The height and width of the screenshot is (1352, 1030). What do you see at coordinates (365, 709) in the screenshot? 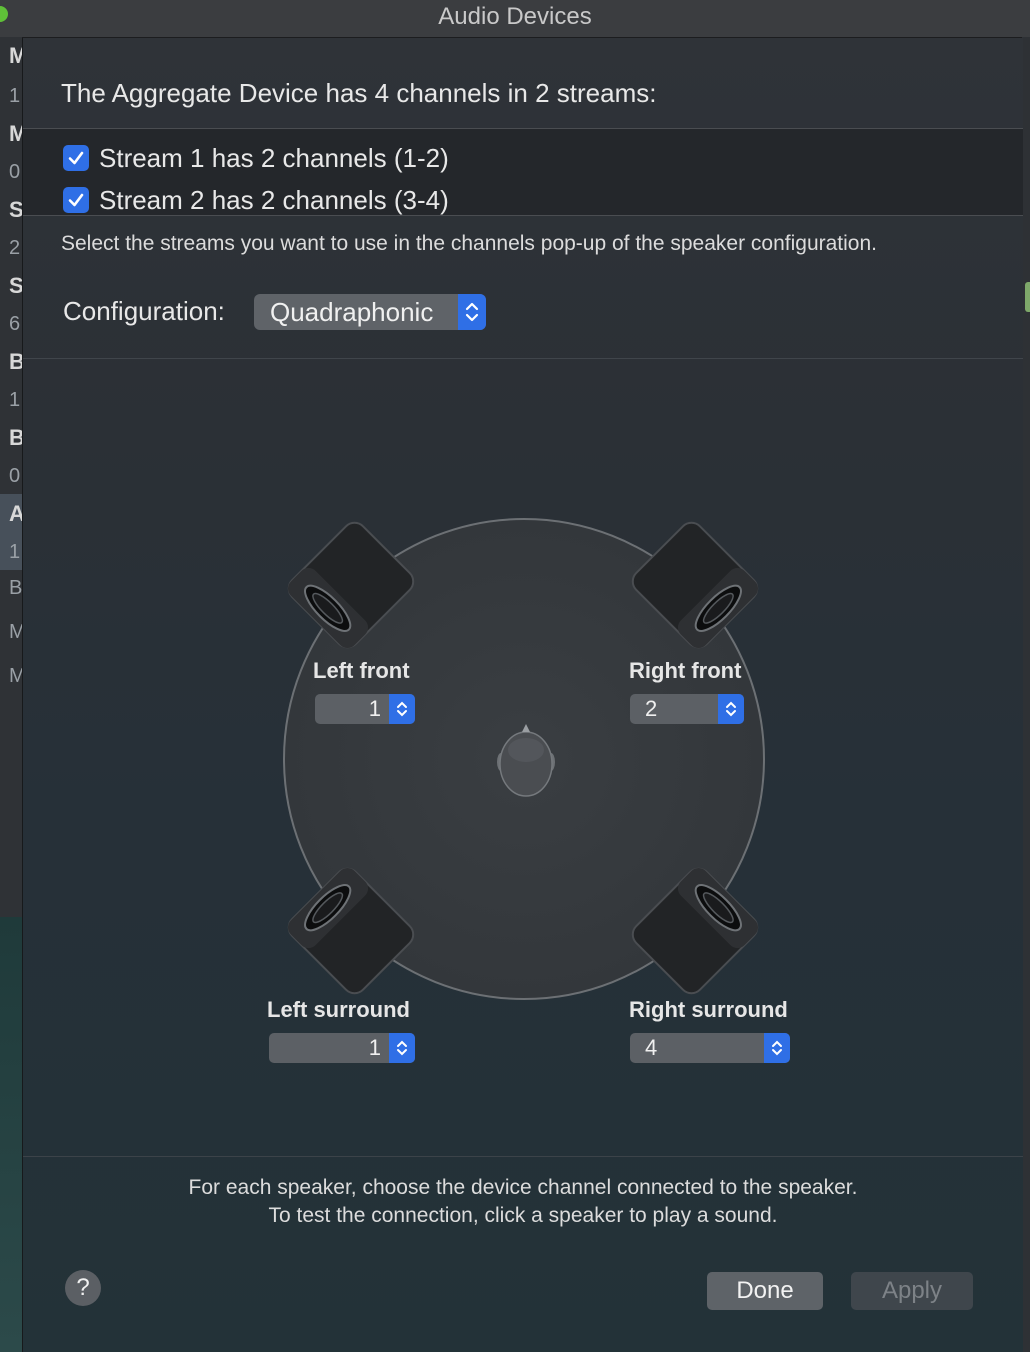
I see `left-front-channel-popup: 1` at bounding box center [365, 709].